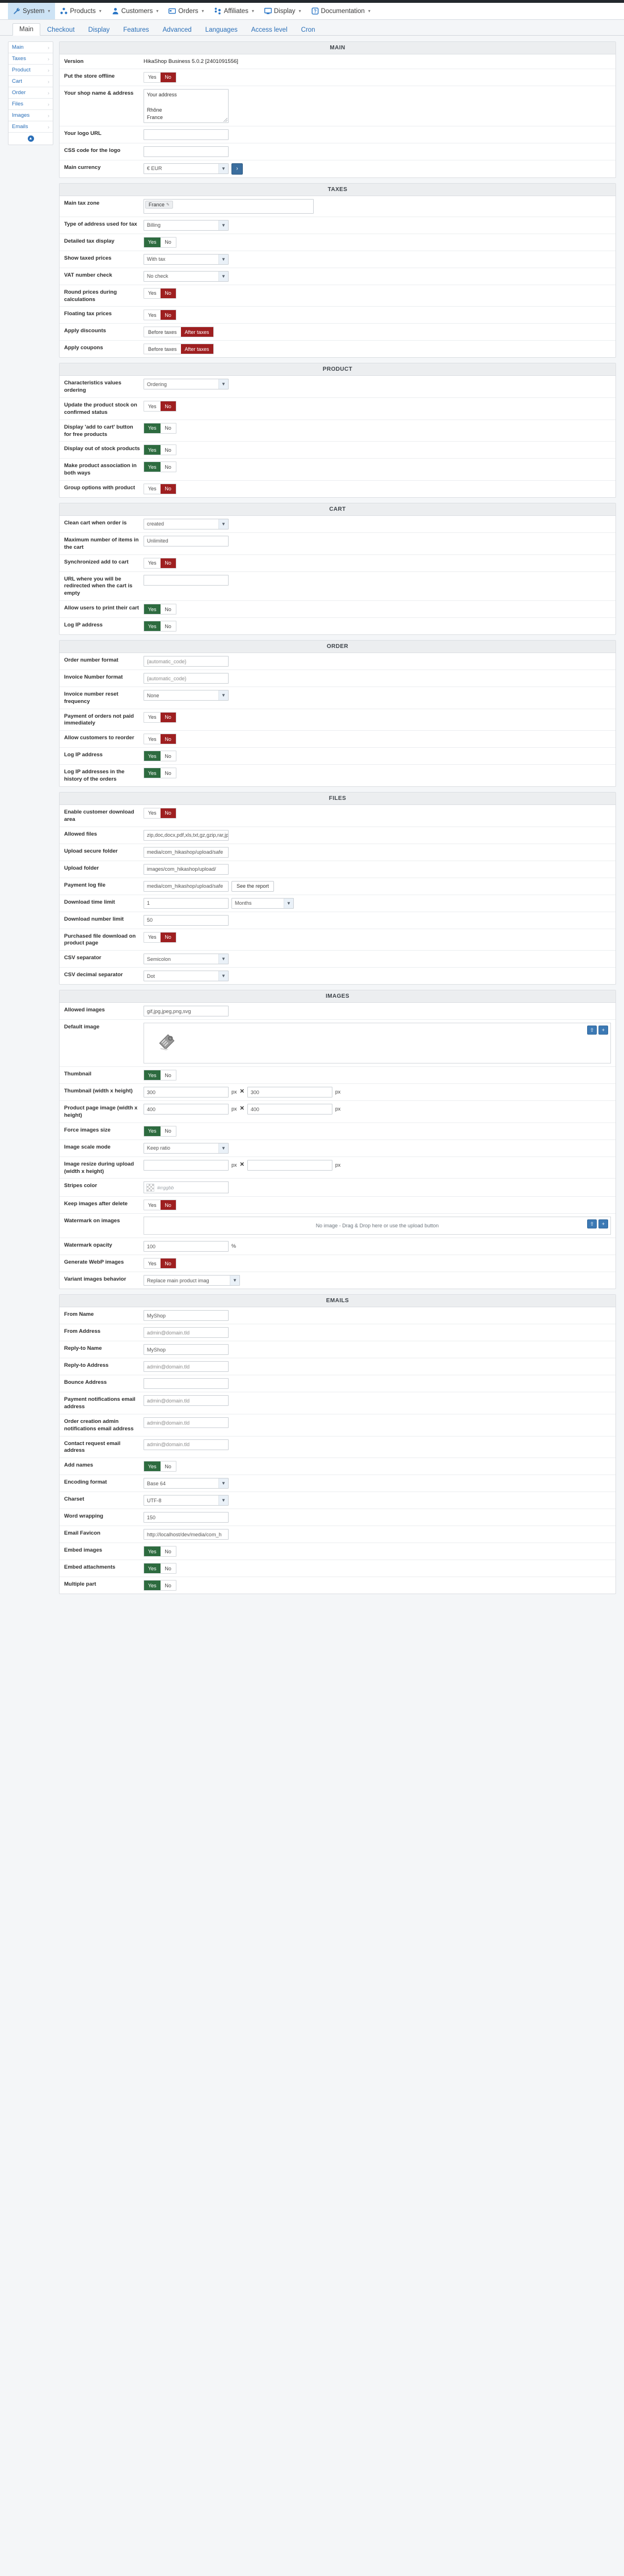 The height and width of the screenshot is (2576, 624). I want to click on embed-attachments-toggle: Yes No, so click(160, 1569).